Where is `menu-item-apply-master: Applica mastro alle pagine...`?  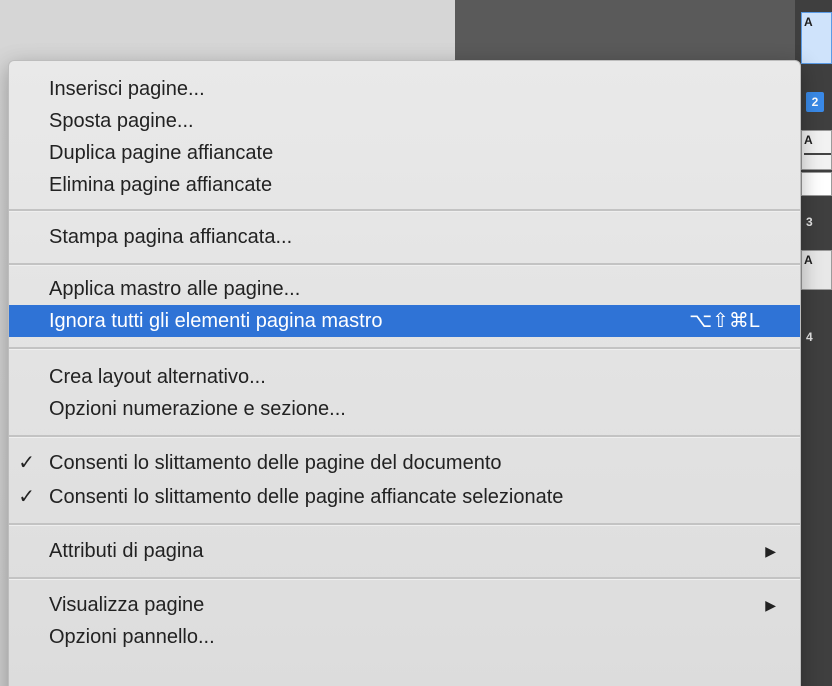 menu-item-apply-master: Applica mastro alle pagine... is located at coordinates (404, 289).